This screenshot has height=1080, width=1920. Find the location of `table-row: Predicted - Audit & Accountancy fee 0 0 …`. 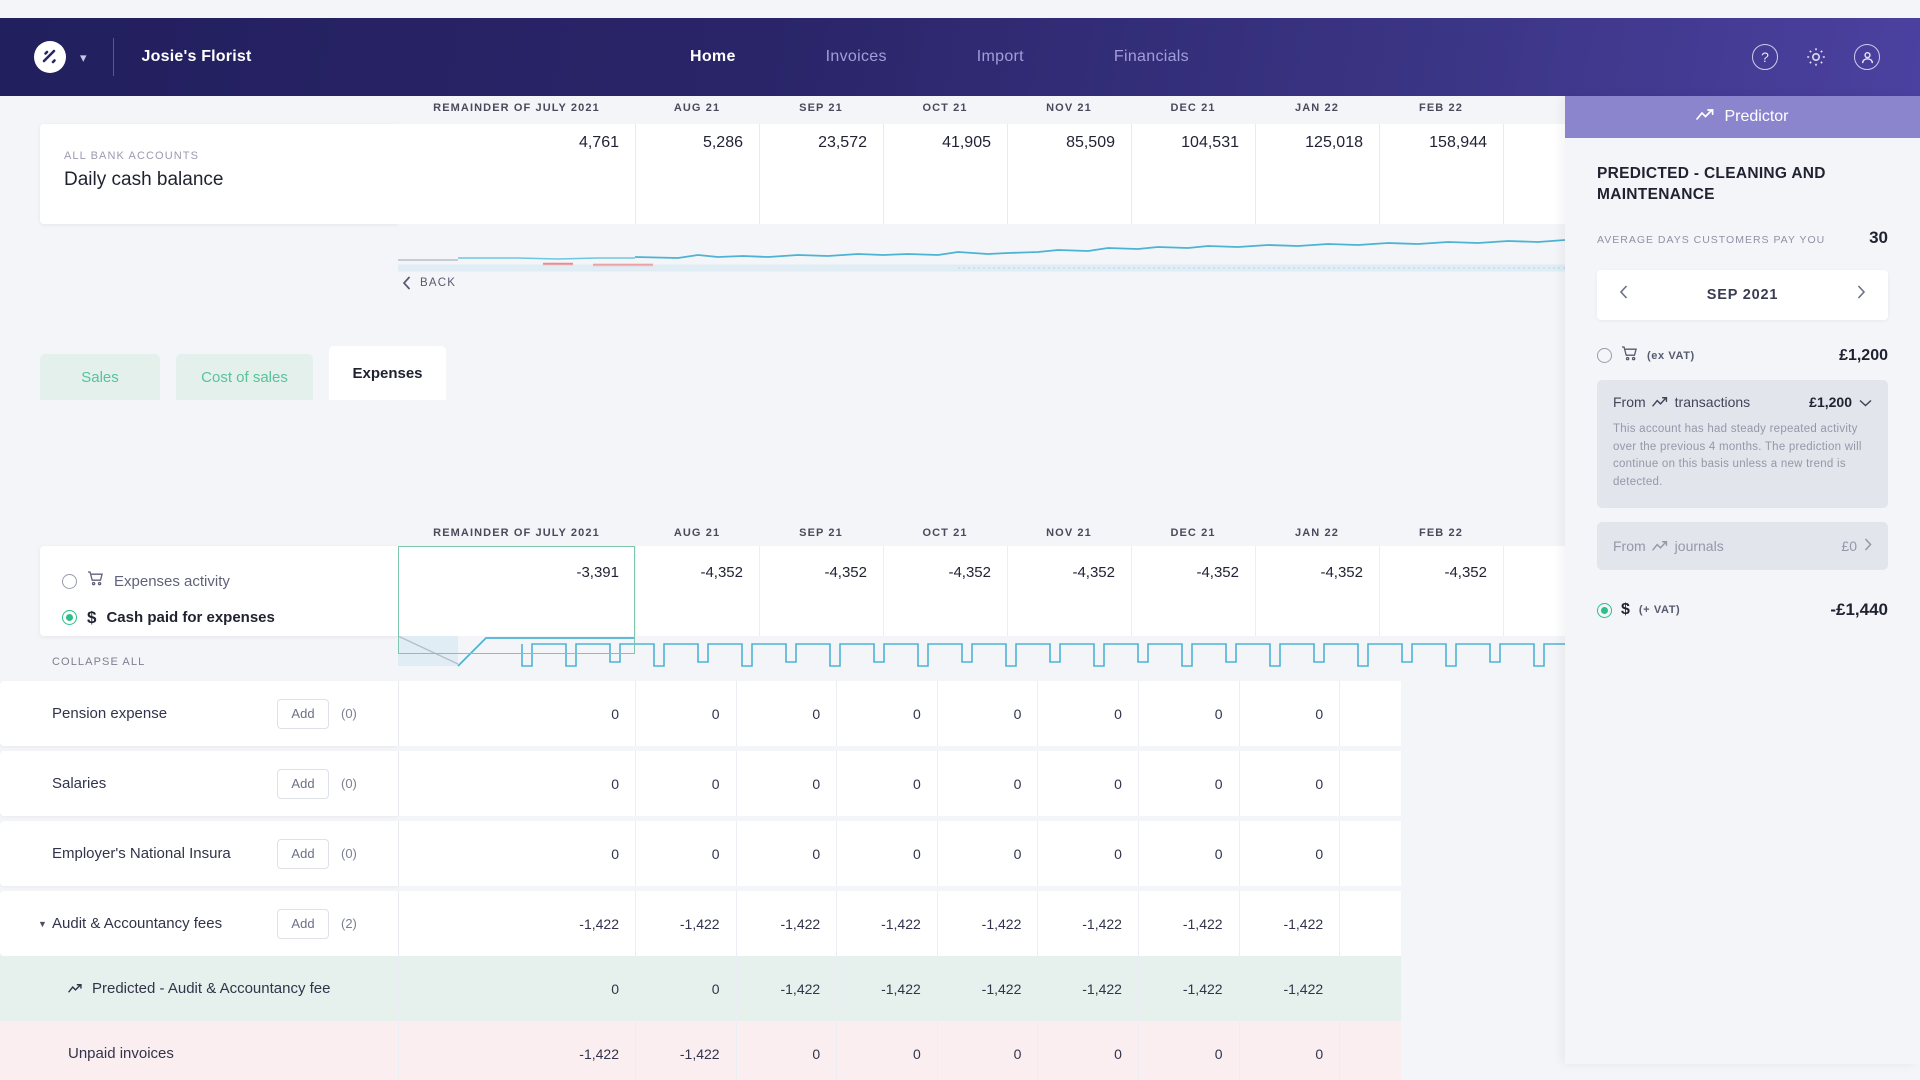

table-row: Predicted - Audit & Accountancy fee 0 0 … is located at coordinates (782, 988).